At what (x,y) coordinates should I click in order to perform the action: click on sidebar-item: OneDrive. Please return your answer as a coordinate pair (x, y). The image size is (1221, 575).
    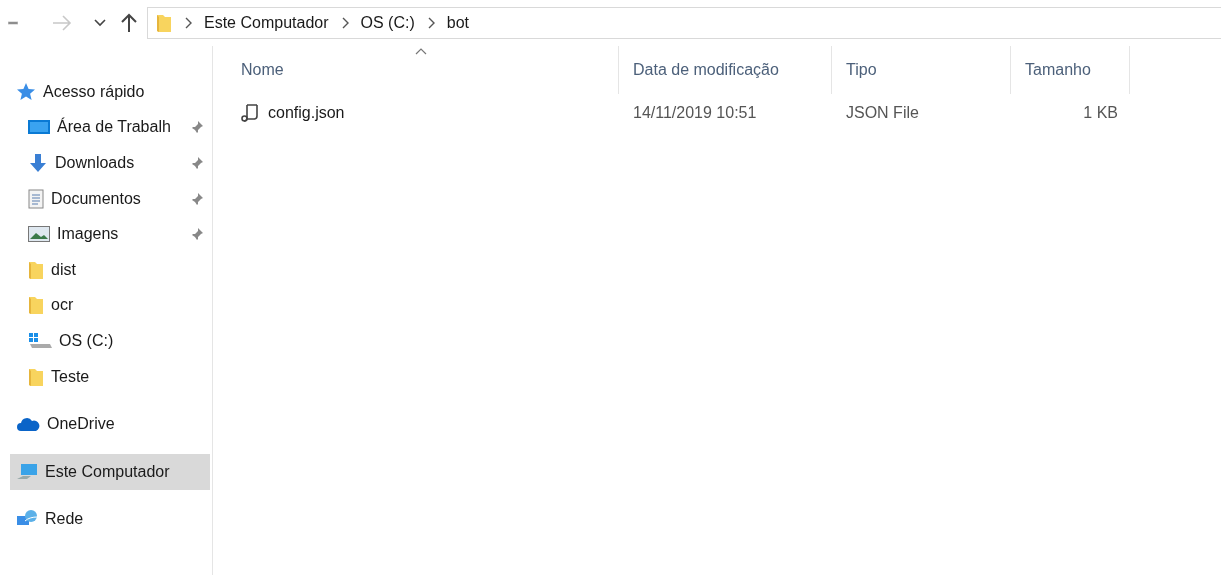
    Looking at the image, I should click on (110, 424).